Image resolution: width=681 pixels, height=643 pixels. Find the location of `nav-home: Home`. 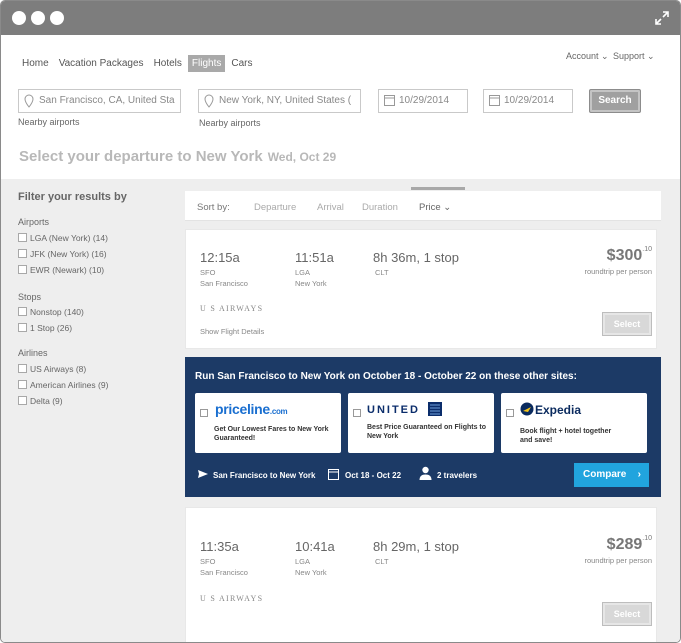

nav-home: Home is located at coordinates (35, 63).